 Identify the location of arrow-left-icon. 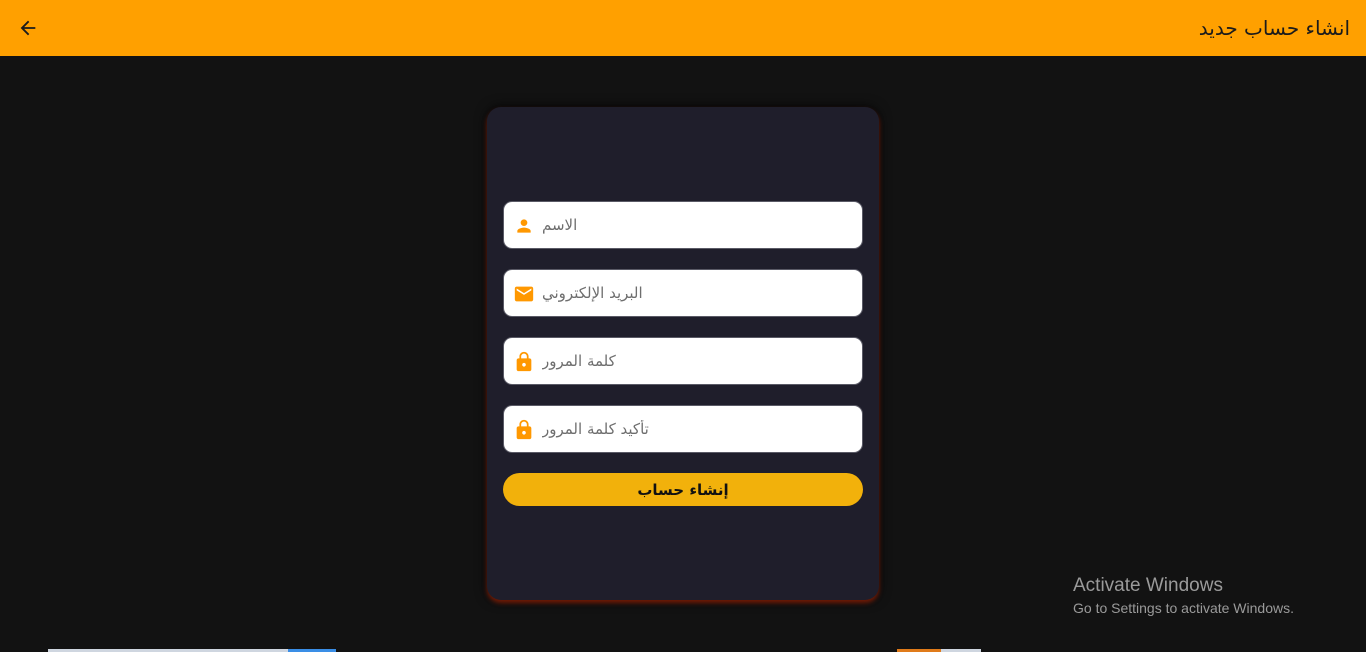
(28, 28).